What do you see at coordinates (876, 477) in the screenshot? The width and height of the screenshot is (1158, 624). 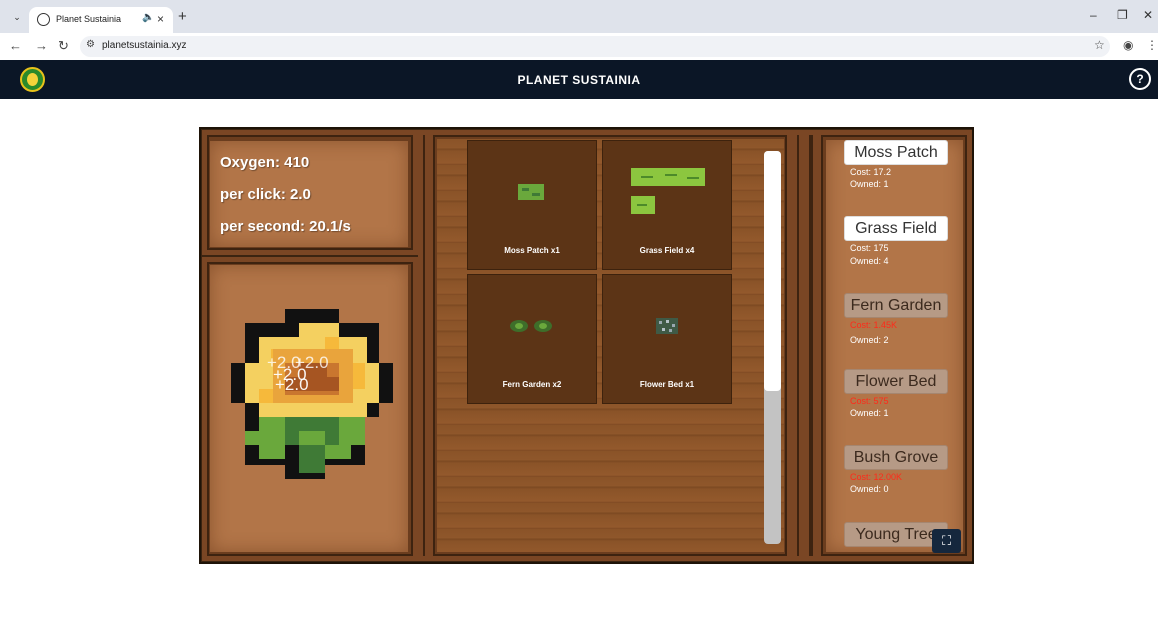 I see `shop-cost: Cost: 12.00K` at bounding box center [876, 477].